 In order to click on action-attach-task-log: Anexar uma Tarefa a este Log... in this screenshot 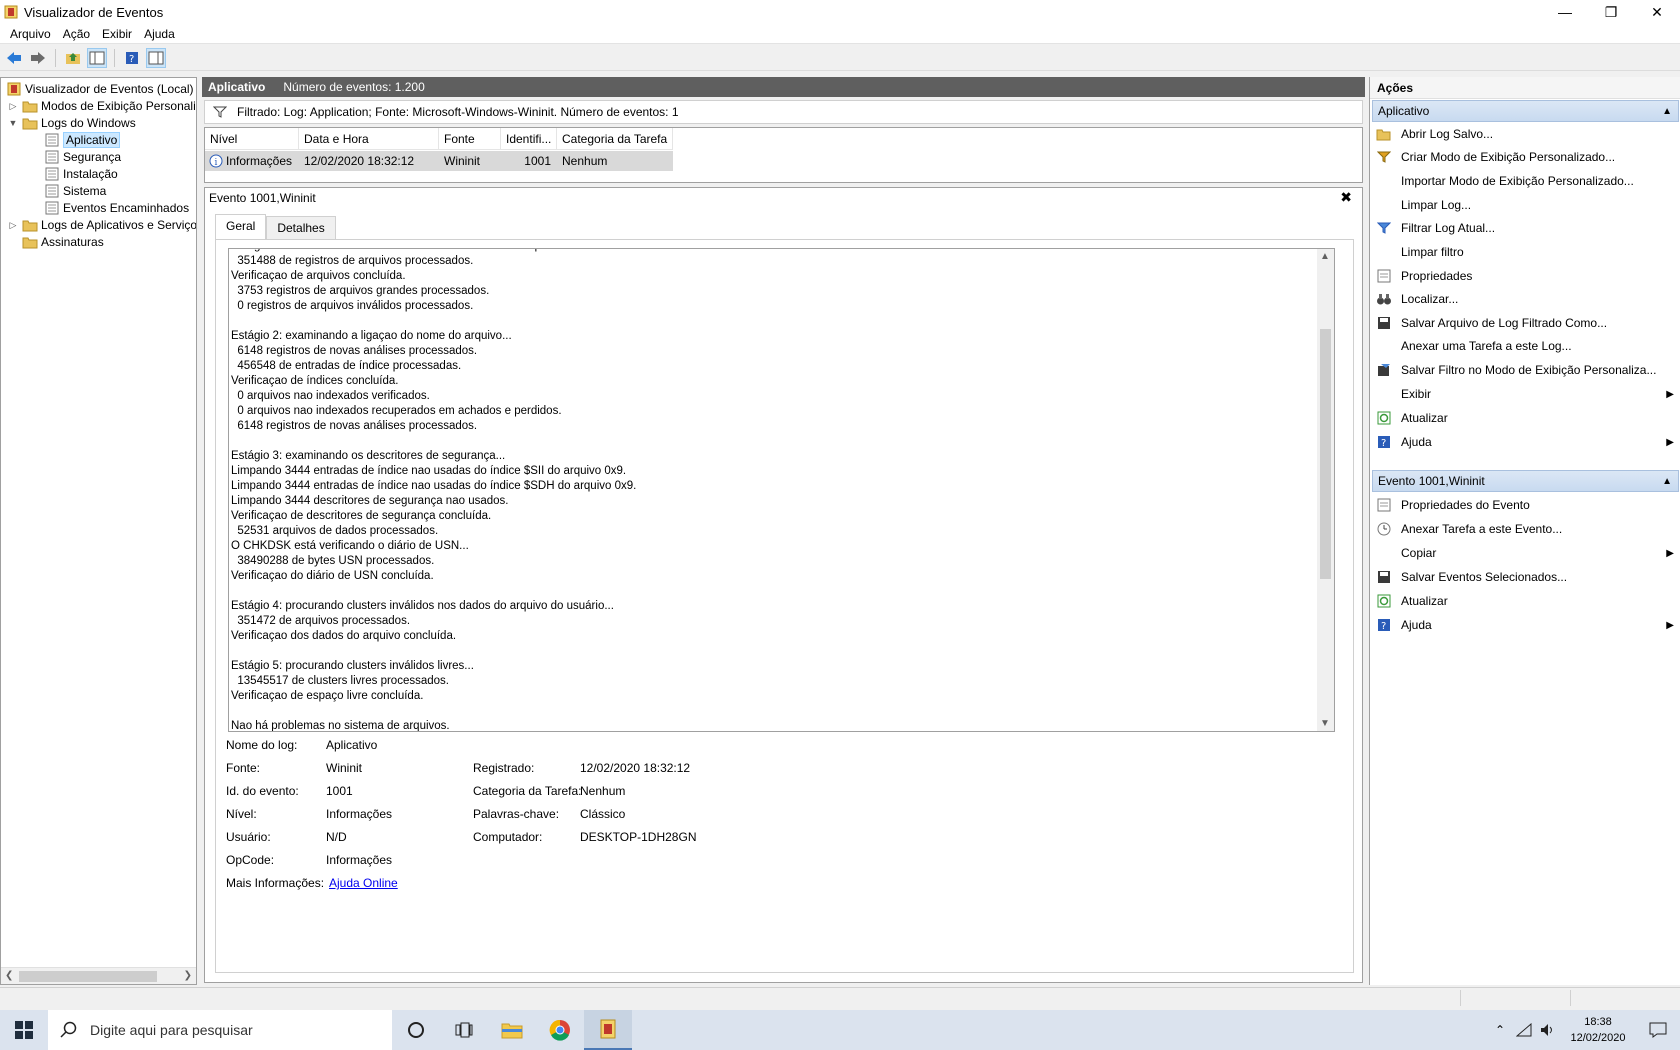, I will do `click(1526, 346)`.